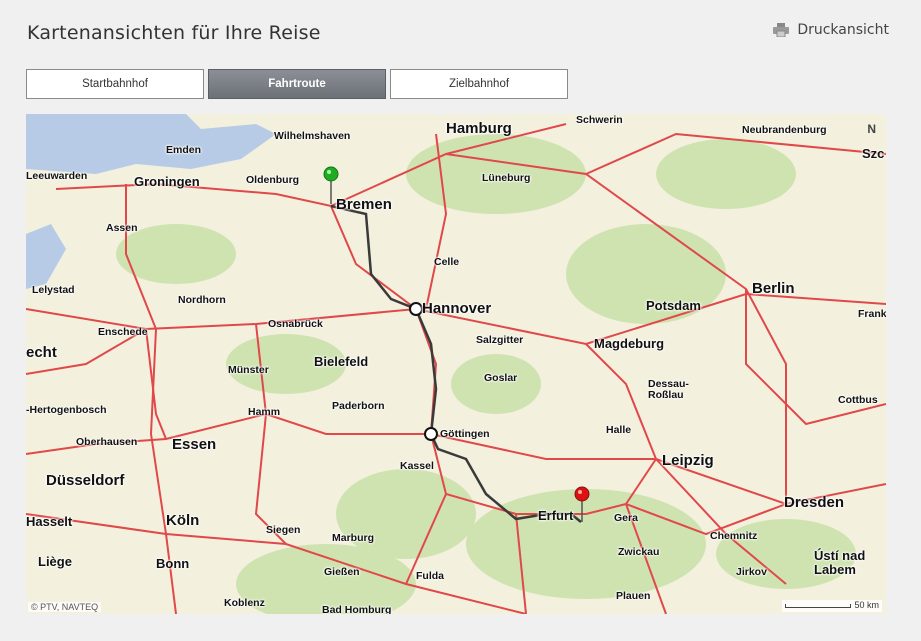 The width and height of the screenshot is (921, 641). Describe the element at coordinates (358, 406) in the screenshot. I see `city-label: Paderborn` at that location.